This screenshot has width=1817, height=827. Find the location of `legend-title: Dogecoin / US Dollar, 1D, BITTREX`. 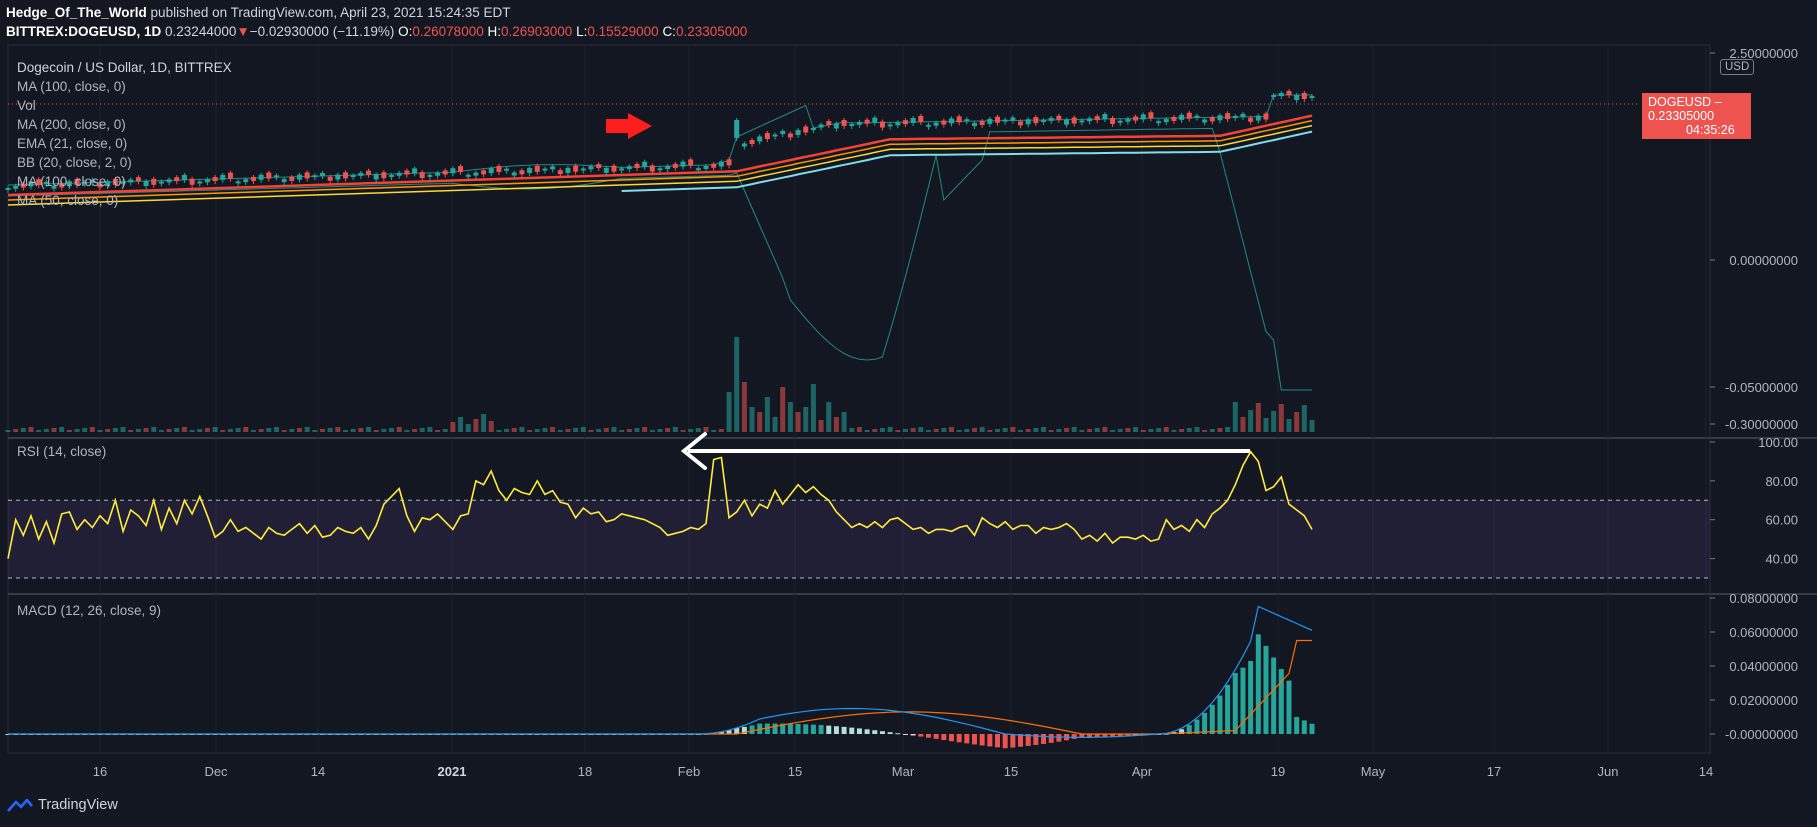

legend-title: Dogecoin / US Dollar, 1D, BITTREX is located at coordinates (124, 67).